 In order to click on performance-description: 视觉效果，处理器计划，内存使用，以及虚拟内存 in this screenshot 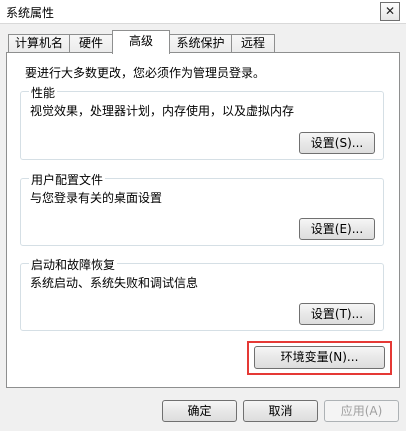, I will do `click(162, 111)`.